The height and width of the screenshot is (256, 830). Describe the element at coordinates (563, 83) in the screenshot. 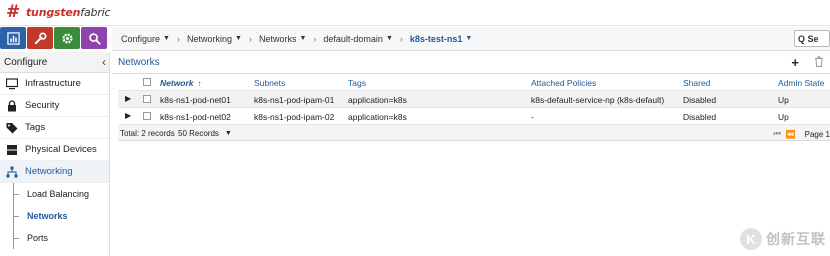

I see `column-header-attached-policies: Attached Policies` at that location.